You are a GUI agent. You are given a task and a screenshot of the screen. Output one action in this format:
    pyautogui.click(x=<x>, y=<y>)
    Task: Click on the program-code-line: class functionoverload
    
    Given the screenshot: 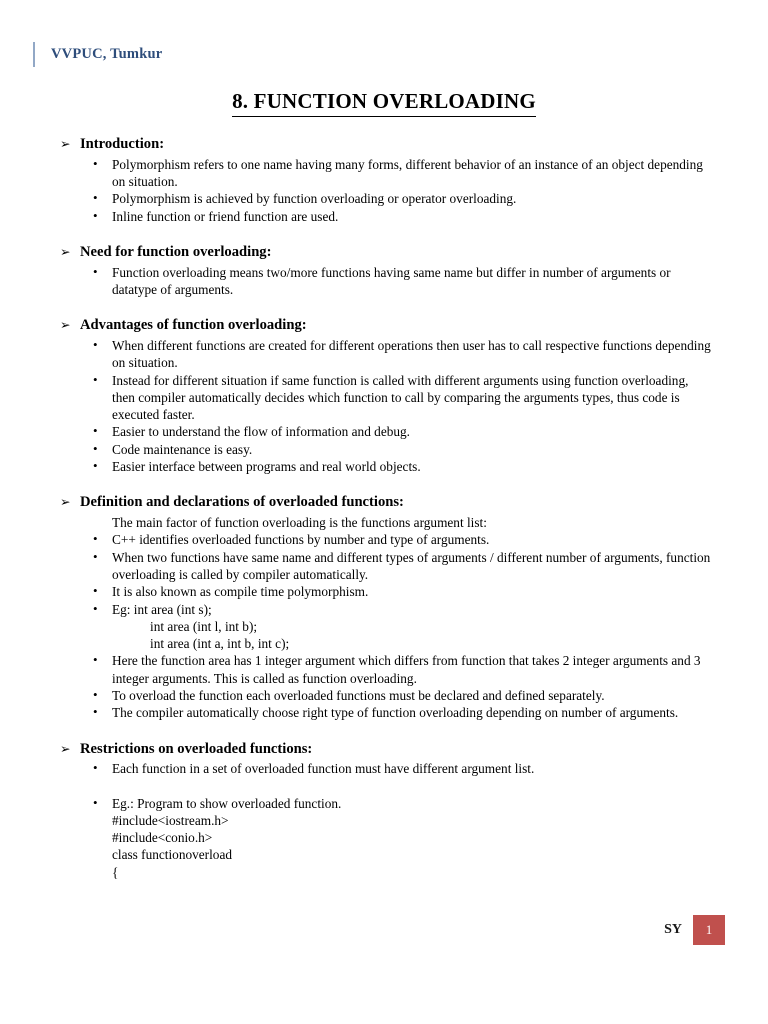 What is the action you would take?
    pyautogui.click(x=172, y=855)
    